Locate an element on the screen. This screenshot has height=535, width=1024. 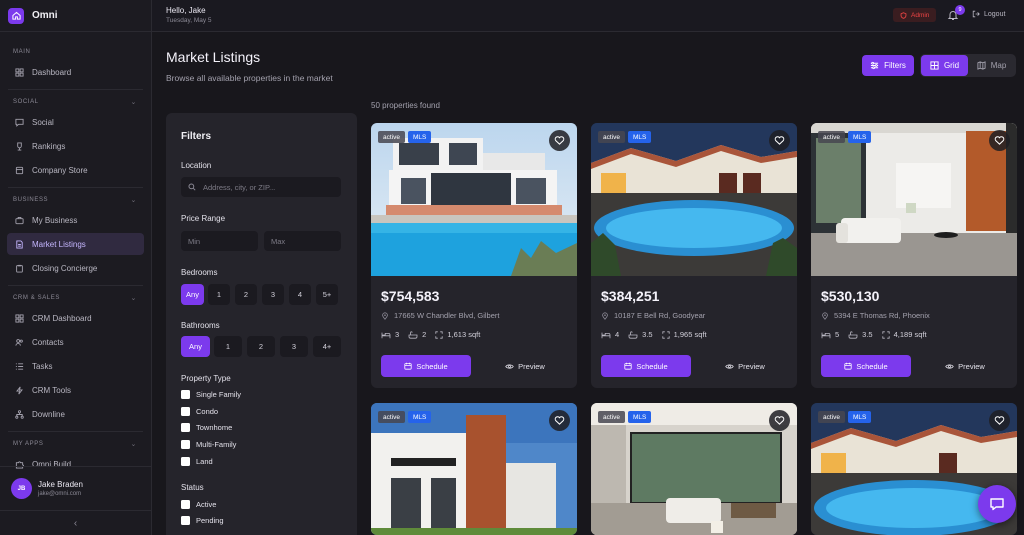
property-type-multi-family: Multi-Family is located at coordinates (208, 444).